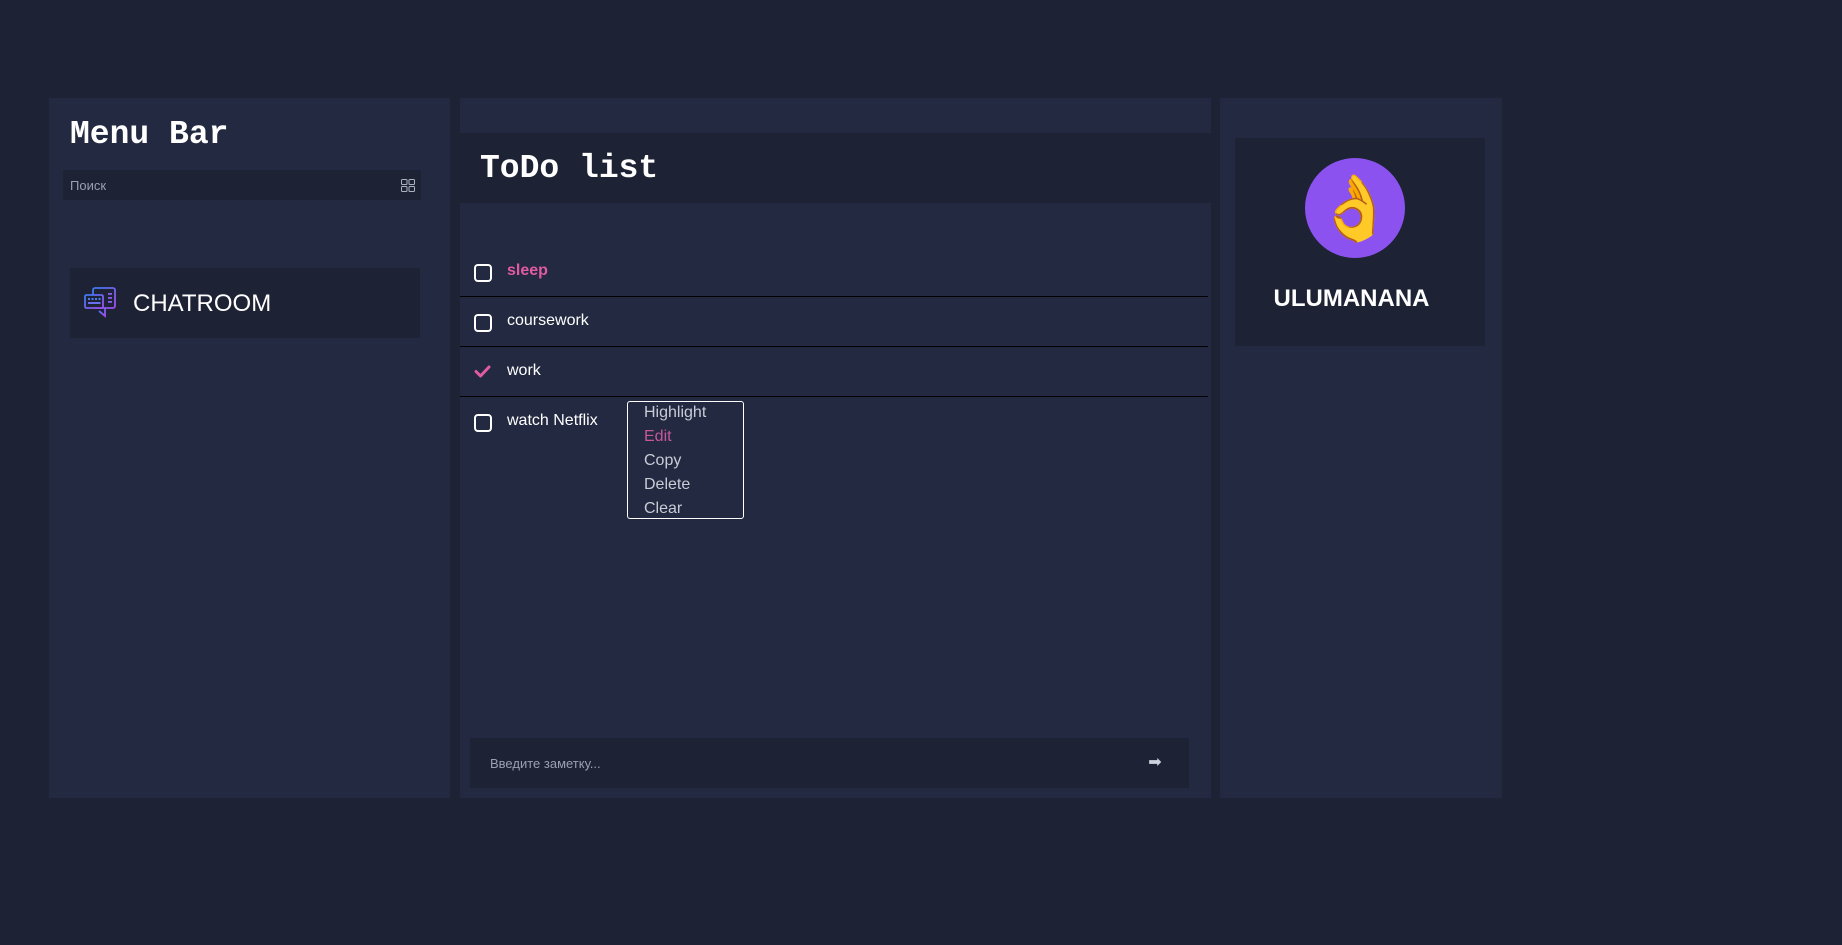  Describe the element at coordinates (552, 420) in the screenshot. I see `todo-text: watch Netflix` at that location.